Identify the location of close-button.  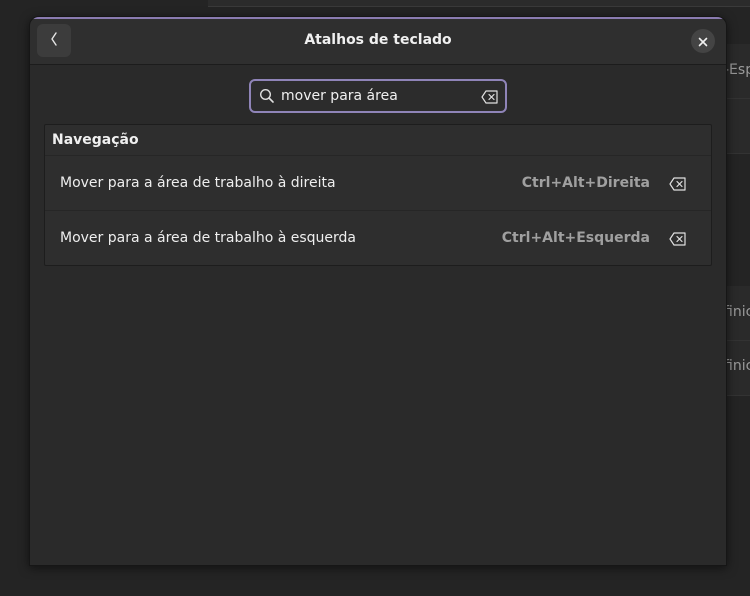
(703, 41).